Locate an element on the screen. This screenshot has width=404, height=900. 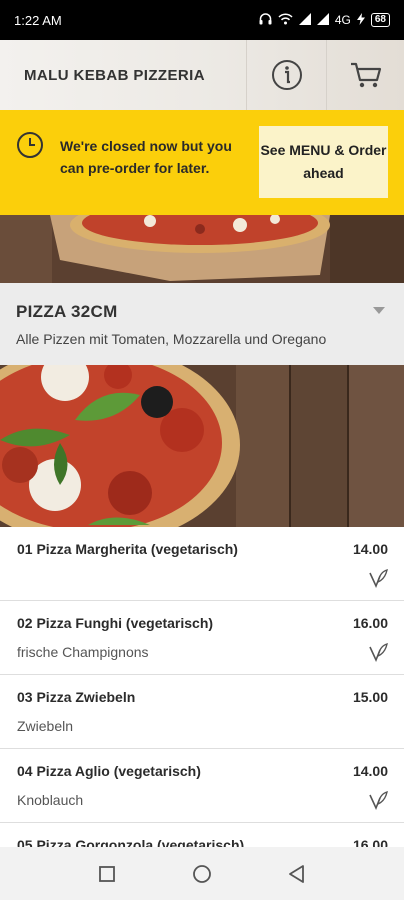
item-name: 01 Pizza Margherita (vegetarisch) is located at coordinates (127, 549).